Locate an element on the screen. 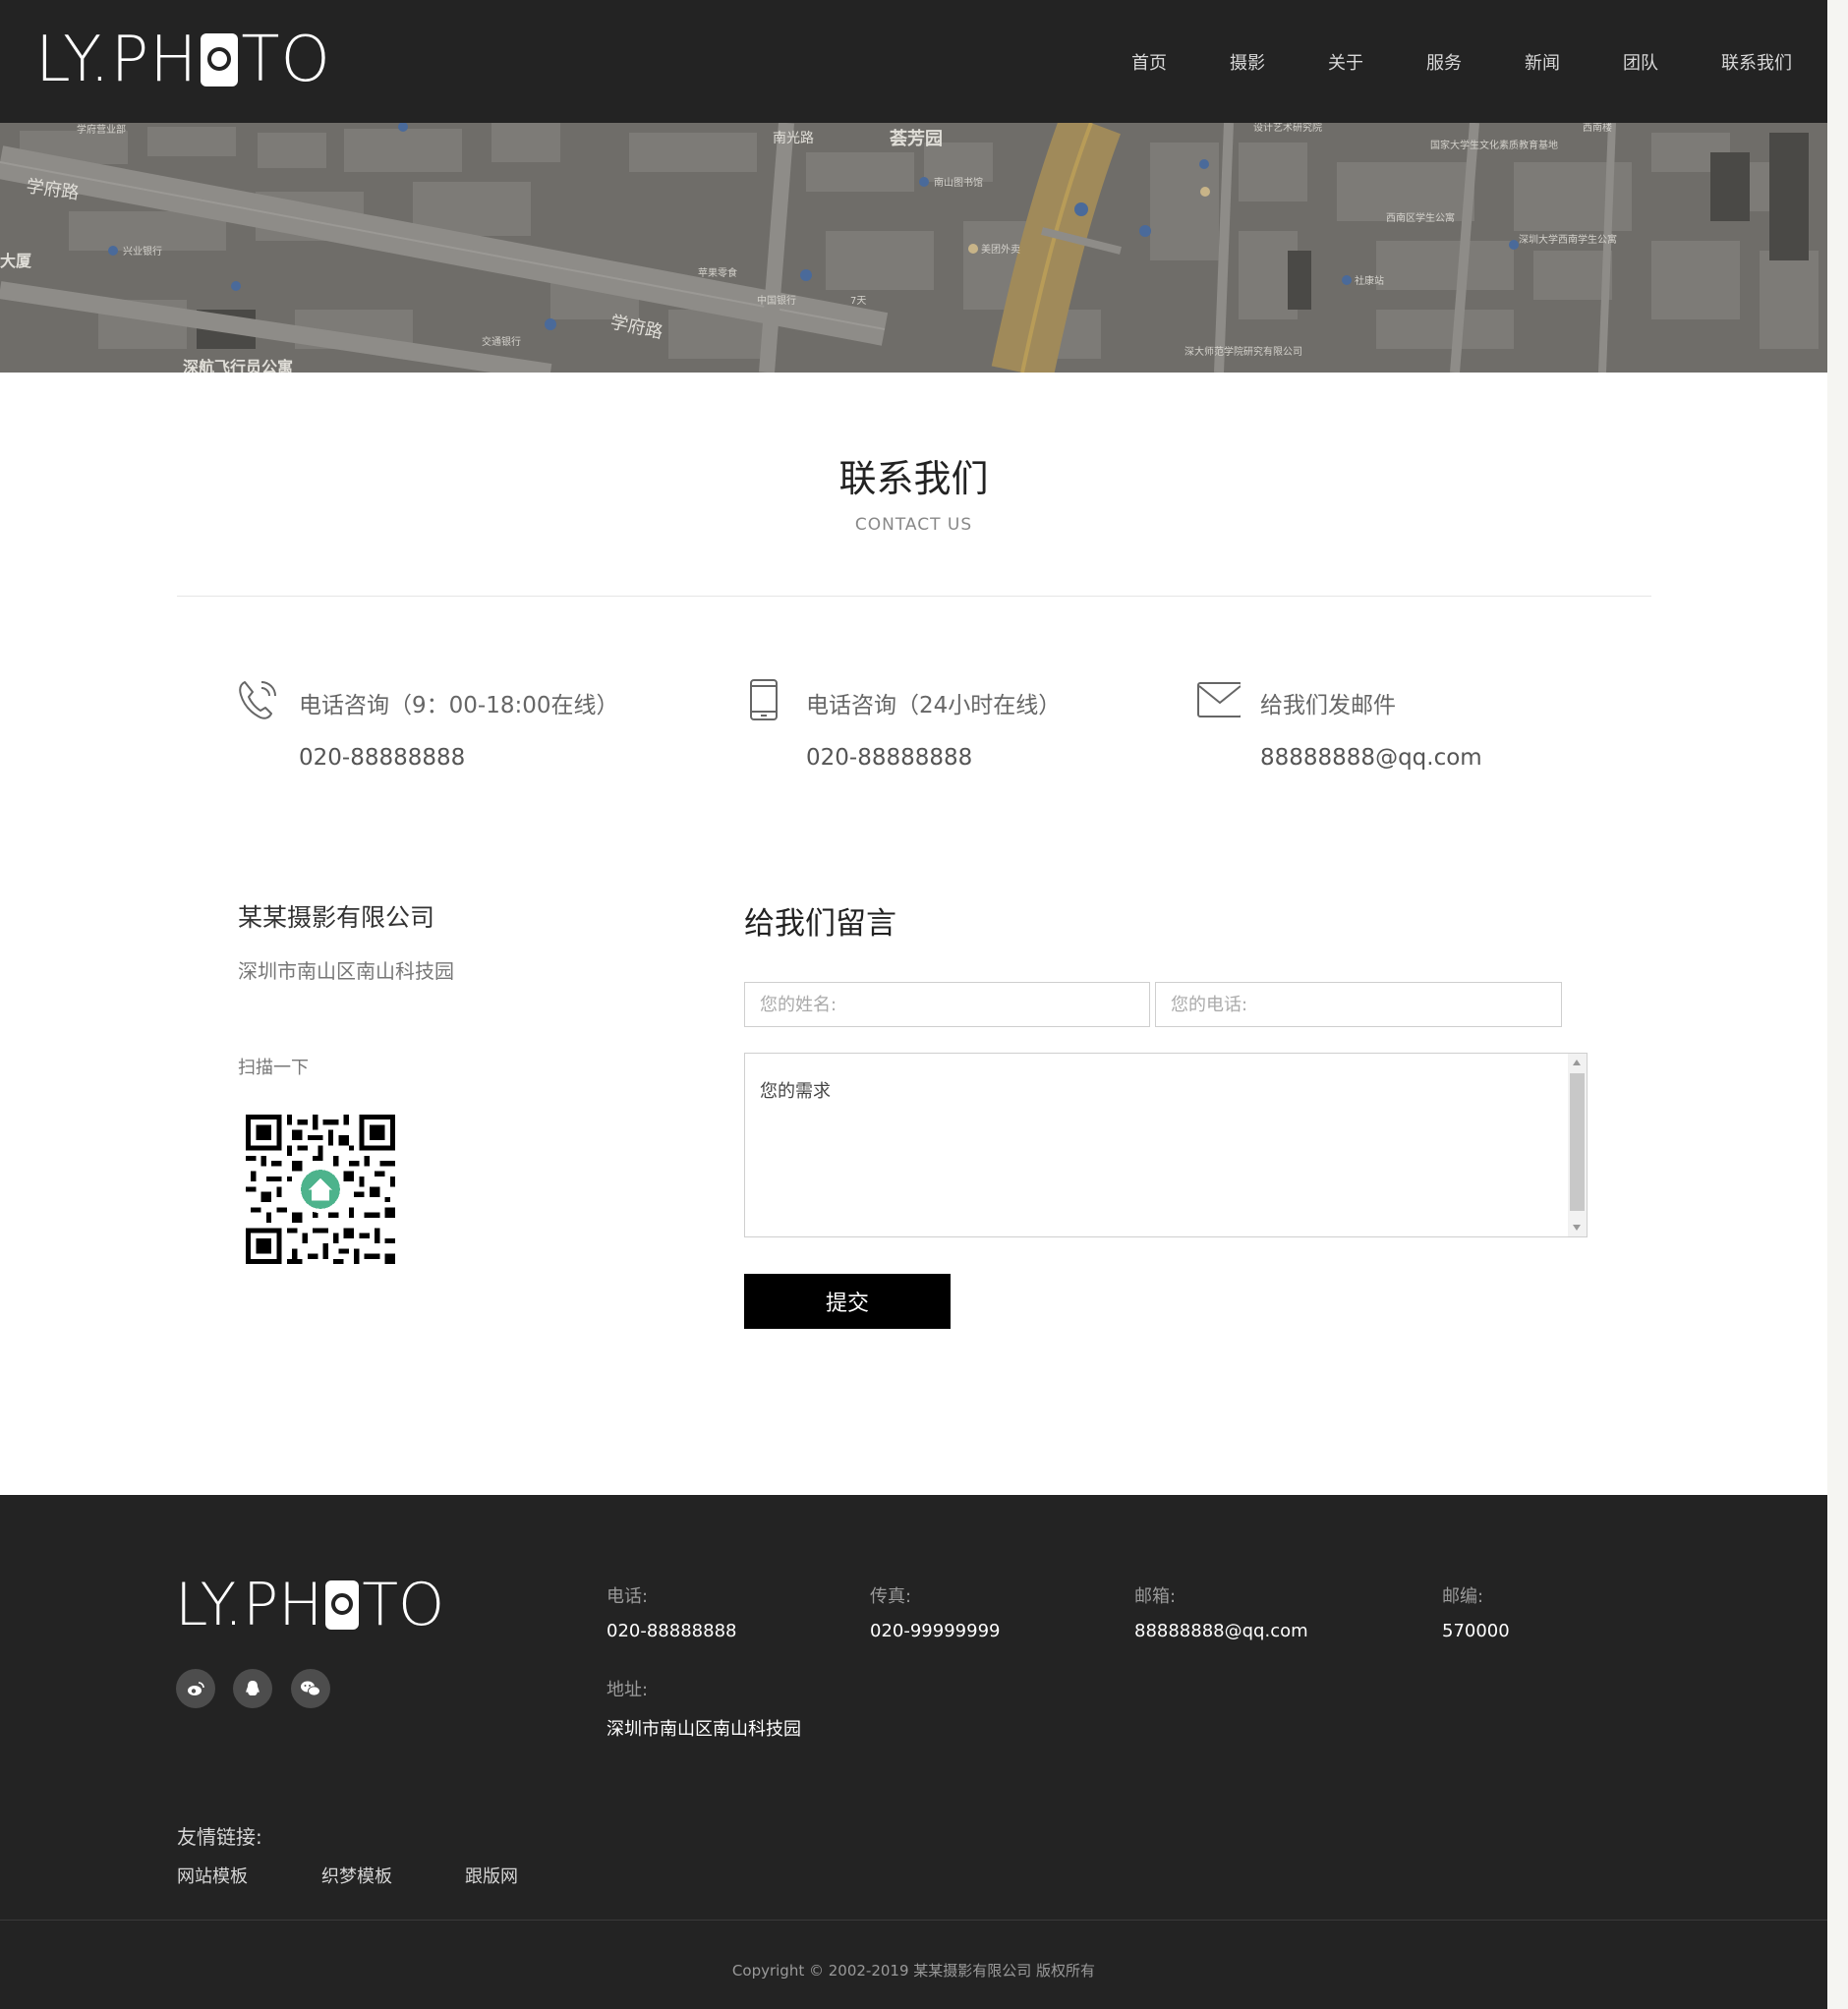 This screenshot has height=2009, width=1848. copyright: Copyright © 2002-2019 某某摄影有限公司 版权所有 is located at coordinates (913, 1971).